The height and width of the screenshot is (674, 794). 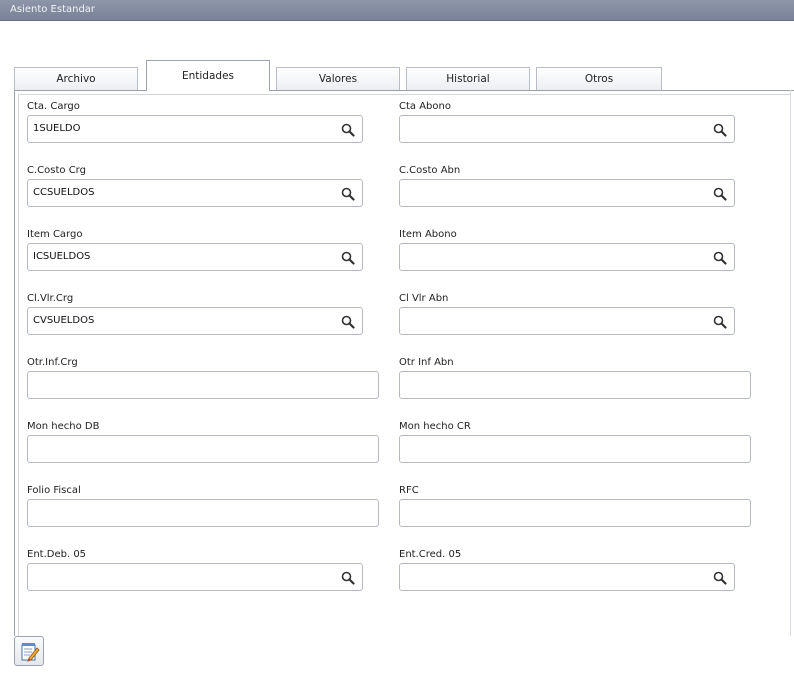 I want to click on edit-button, so click(x=29, y=651).